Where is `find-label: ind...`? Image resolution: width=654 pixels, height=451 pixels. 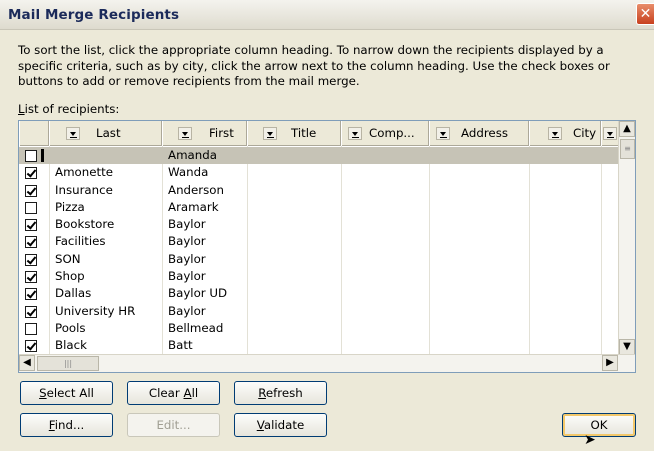 find-label: ind... is located at coordinates (69, 425).